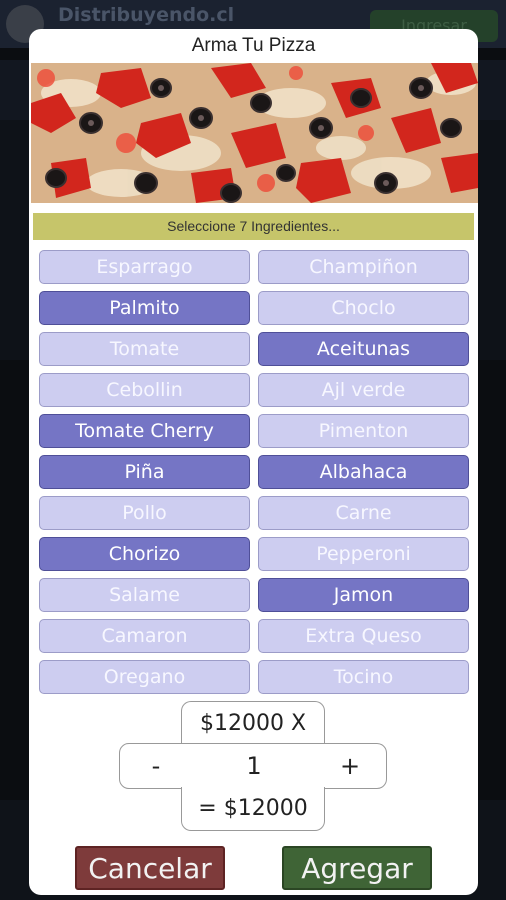 The image size is (506, 900). Describe the element at coordinates (357, 868) in the screenshot. I see `add-button: Agregar` at that location.